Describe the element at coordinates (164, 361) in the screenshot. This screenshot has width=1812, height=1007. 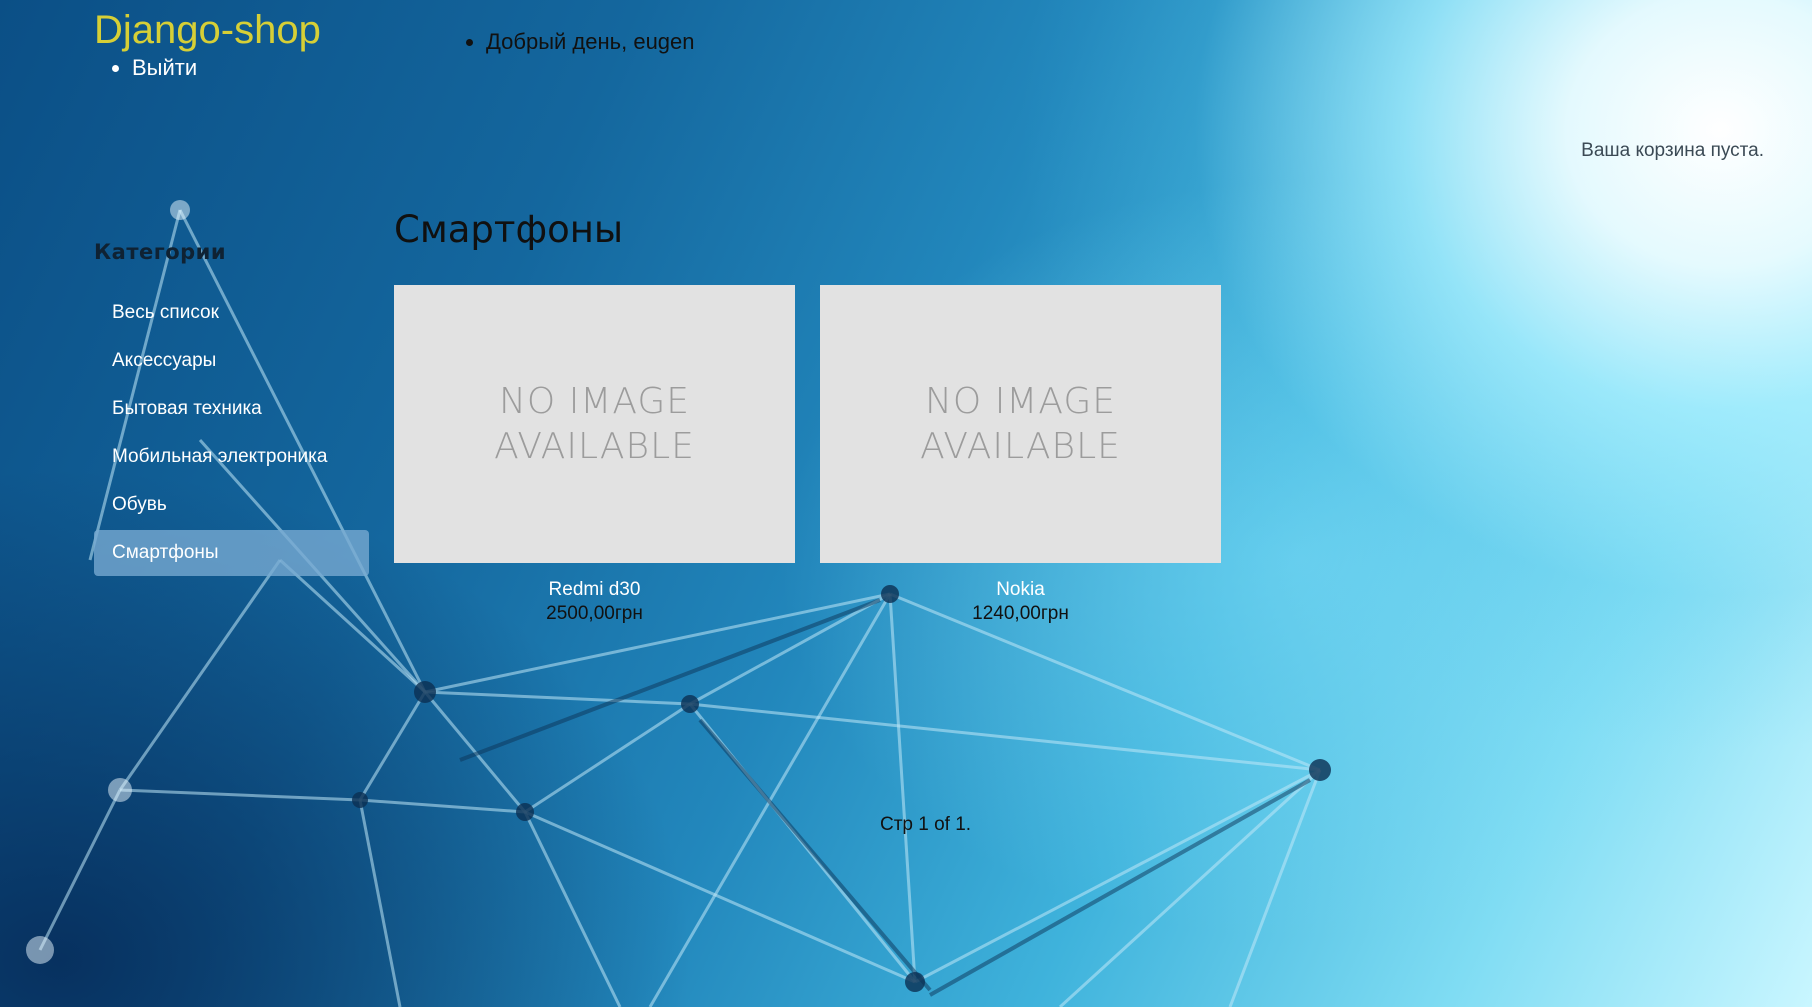
I see `sidebar-item-label: Аксессуары` at that location.